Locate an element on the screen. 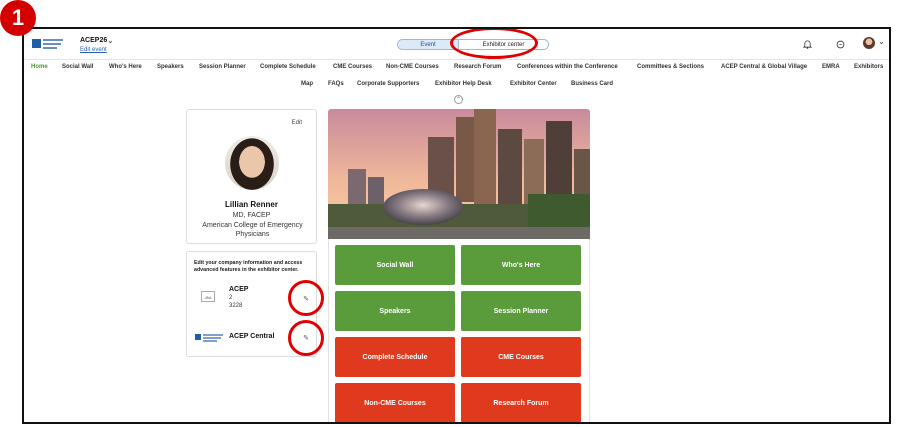 The image size is (897, 427). nav-committees-sections: Committees & Sections is located at coordinates (670, 67).